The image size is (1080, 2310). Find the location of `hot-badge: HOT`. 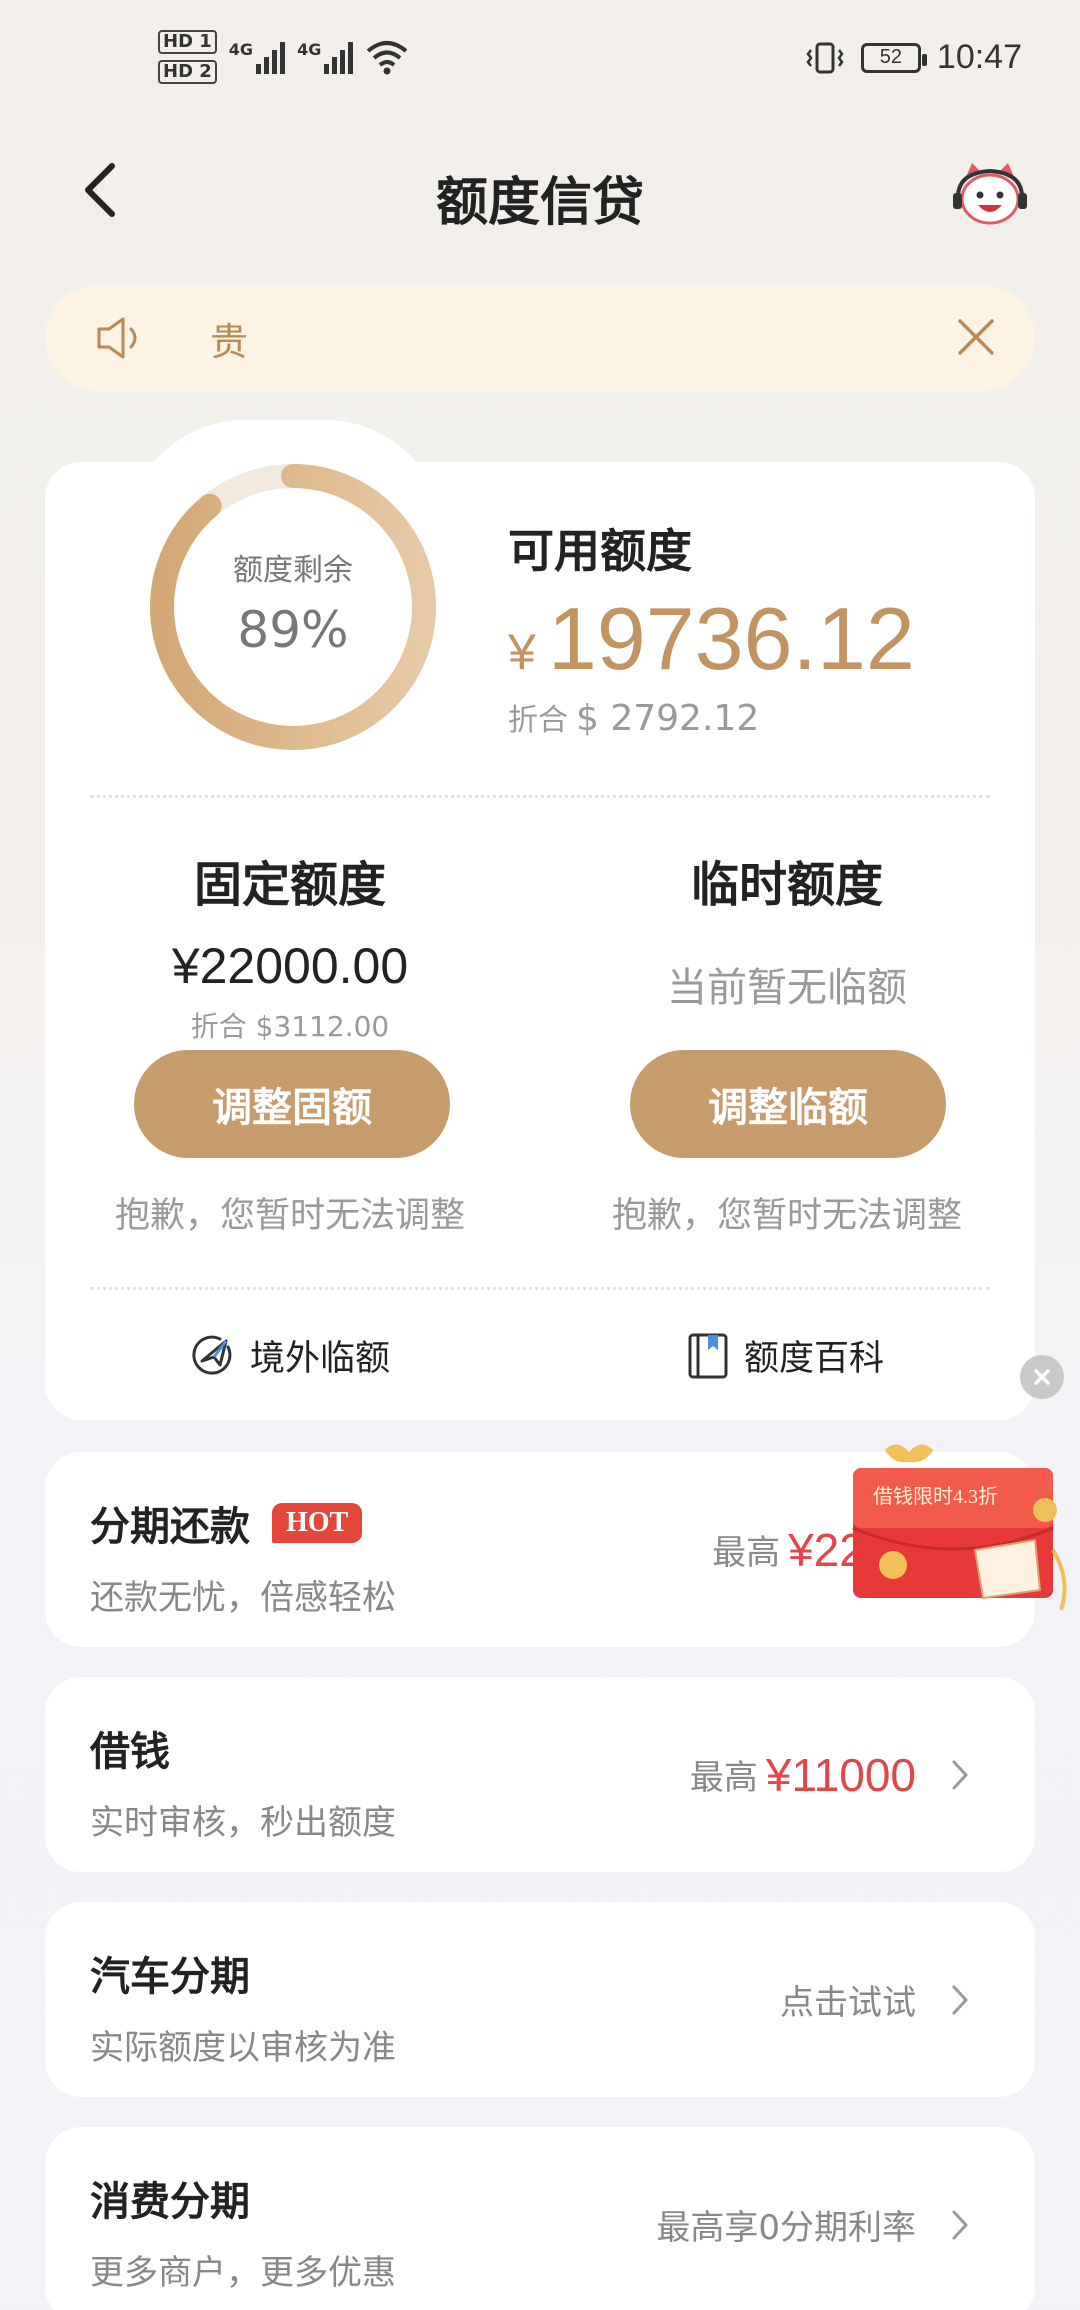

hot-badge: HOT is located at coordinates (317, 1523).